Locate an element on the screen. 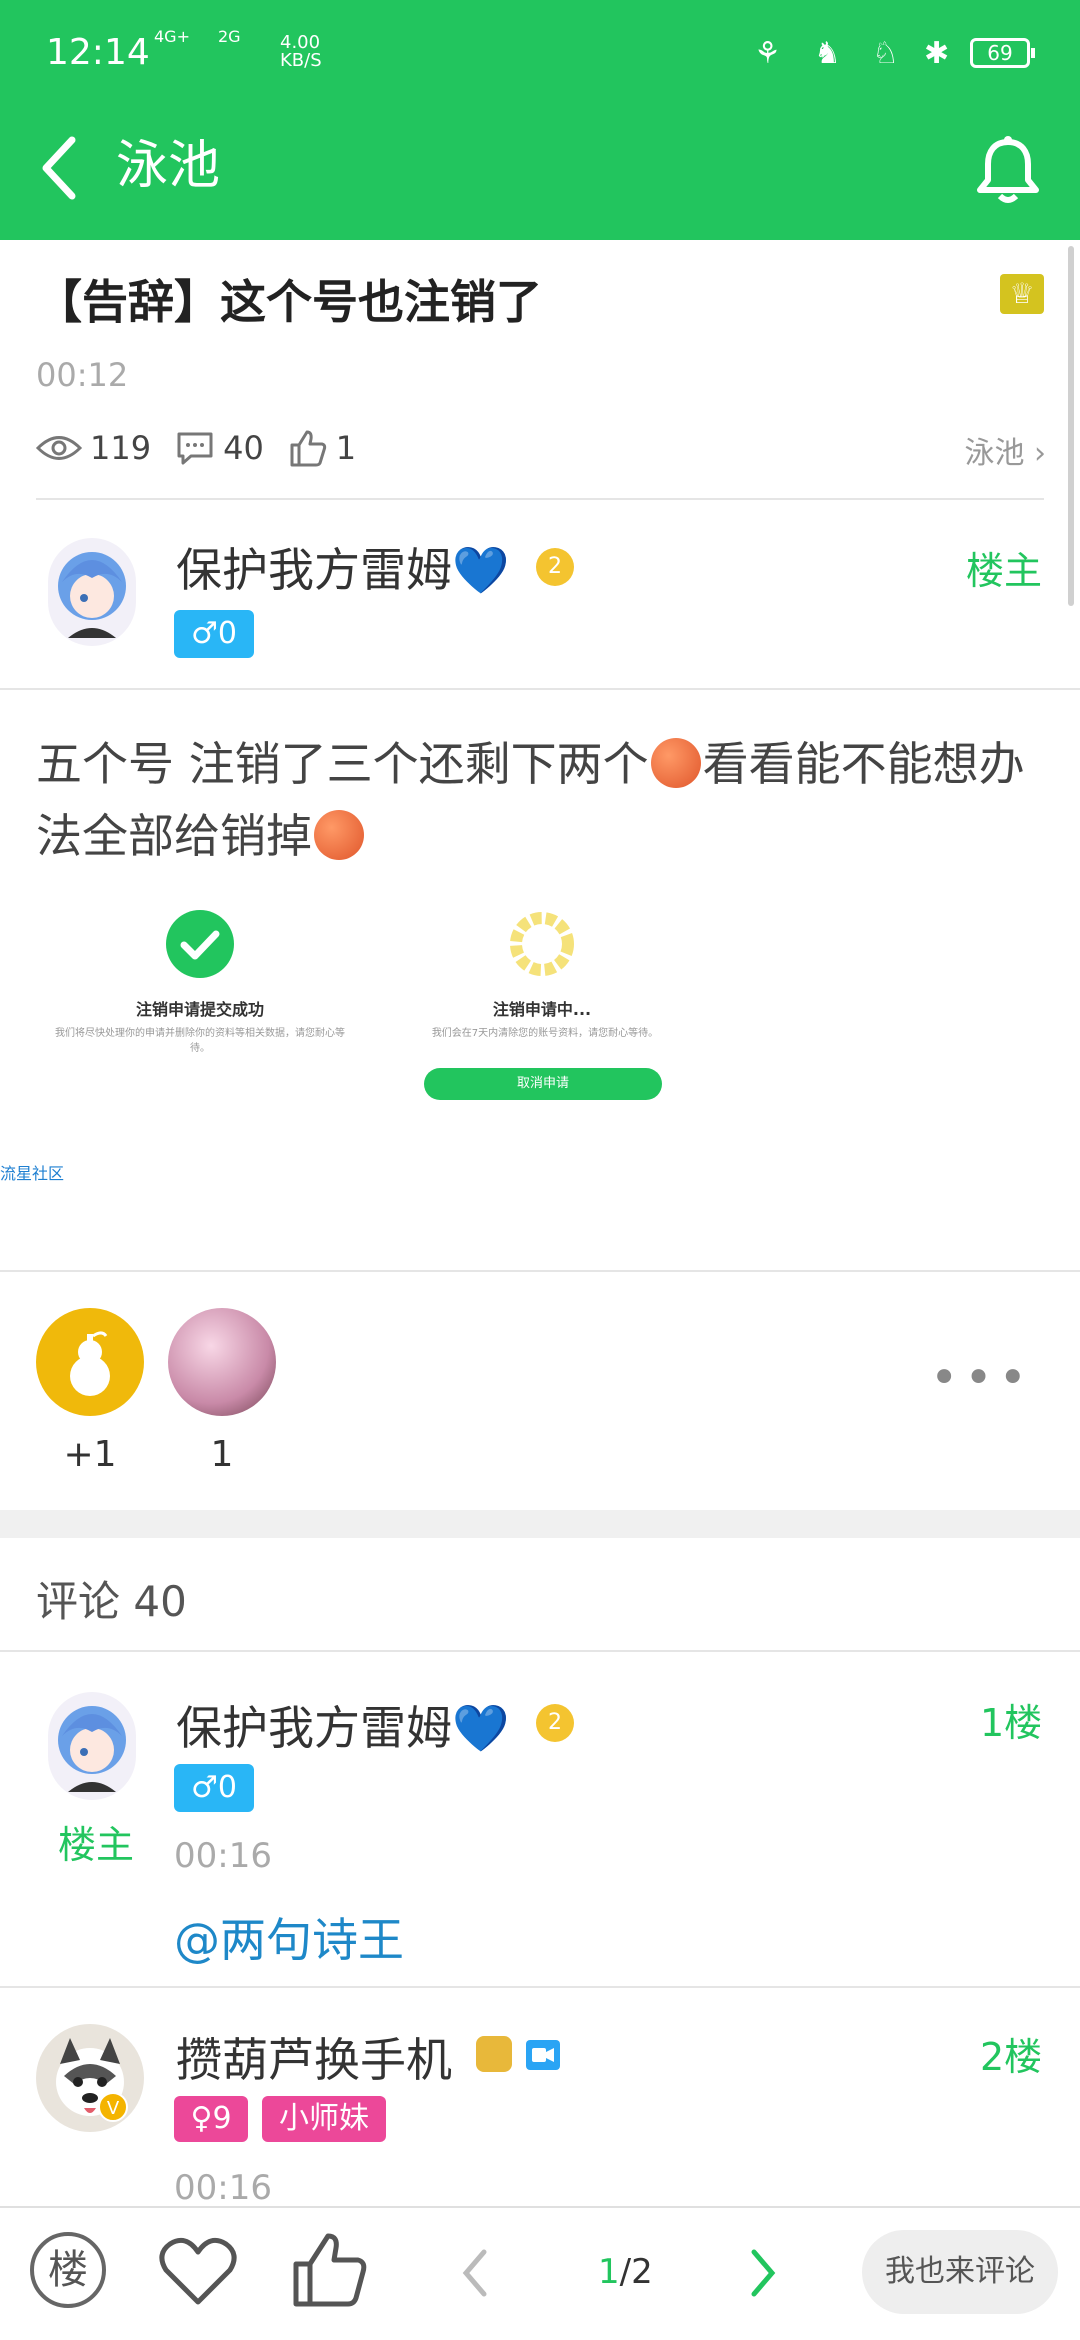 This screenshot has width=1080, height=2340. verified-icon: V is located at coordinates (113, 2107).